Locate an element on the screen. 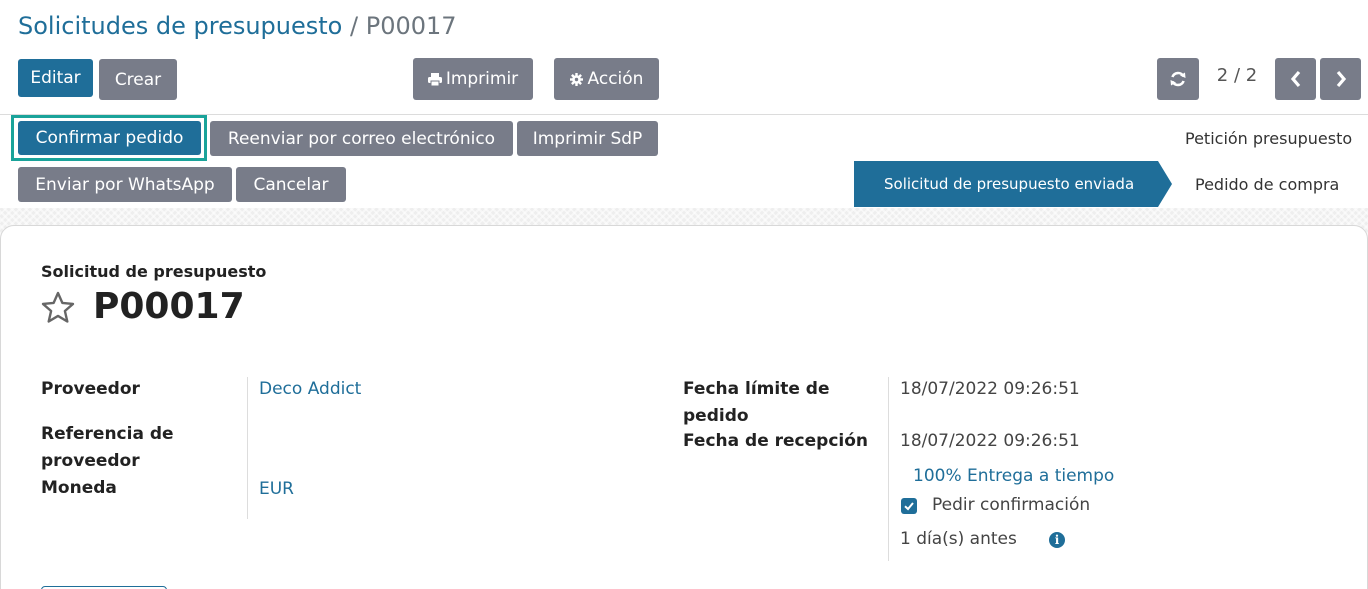  breadcrumb-parent-link: Solicitudes de presupuesto is located at coordinates (180, 26).